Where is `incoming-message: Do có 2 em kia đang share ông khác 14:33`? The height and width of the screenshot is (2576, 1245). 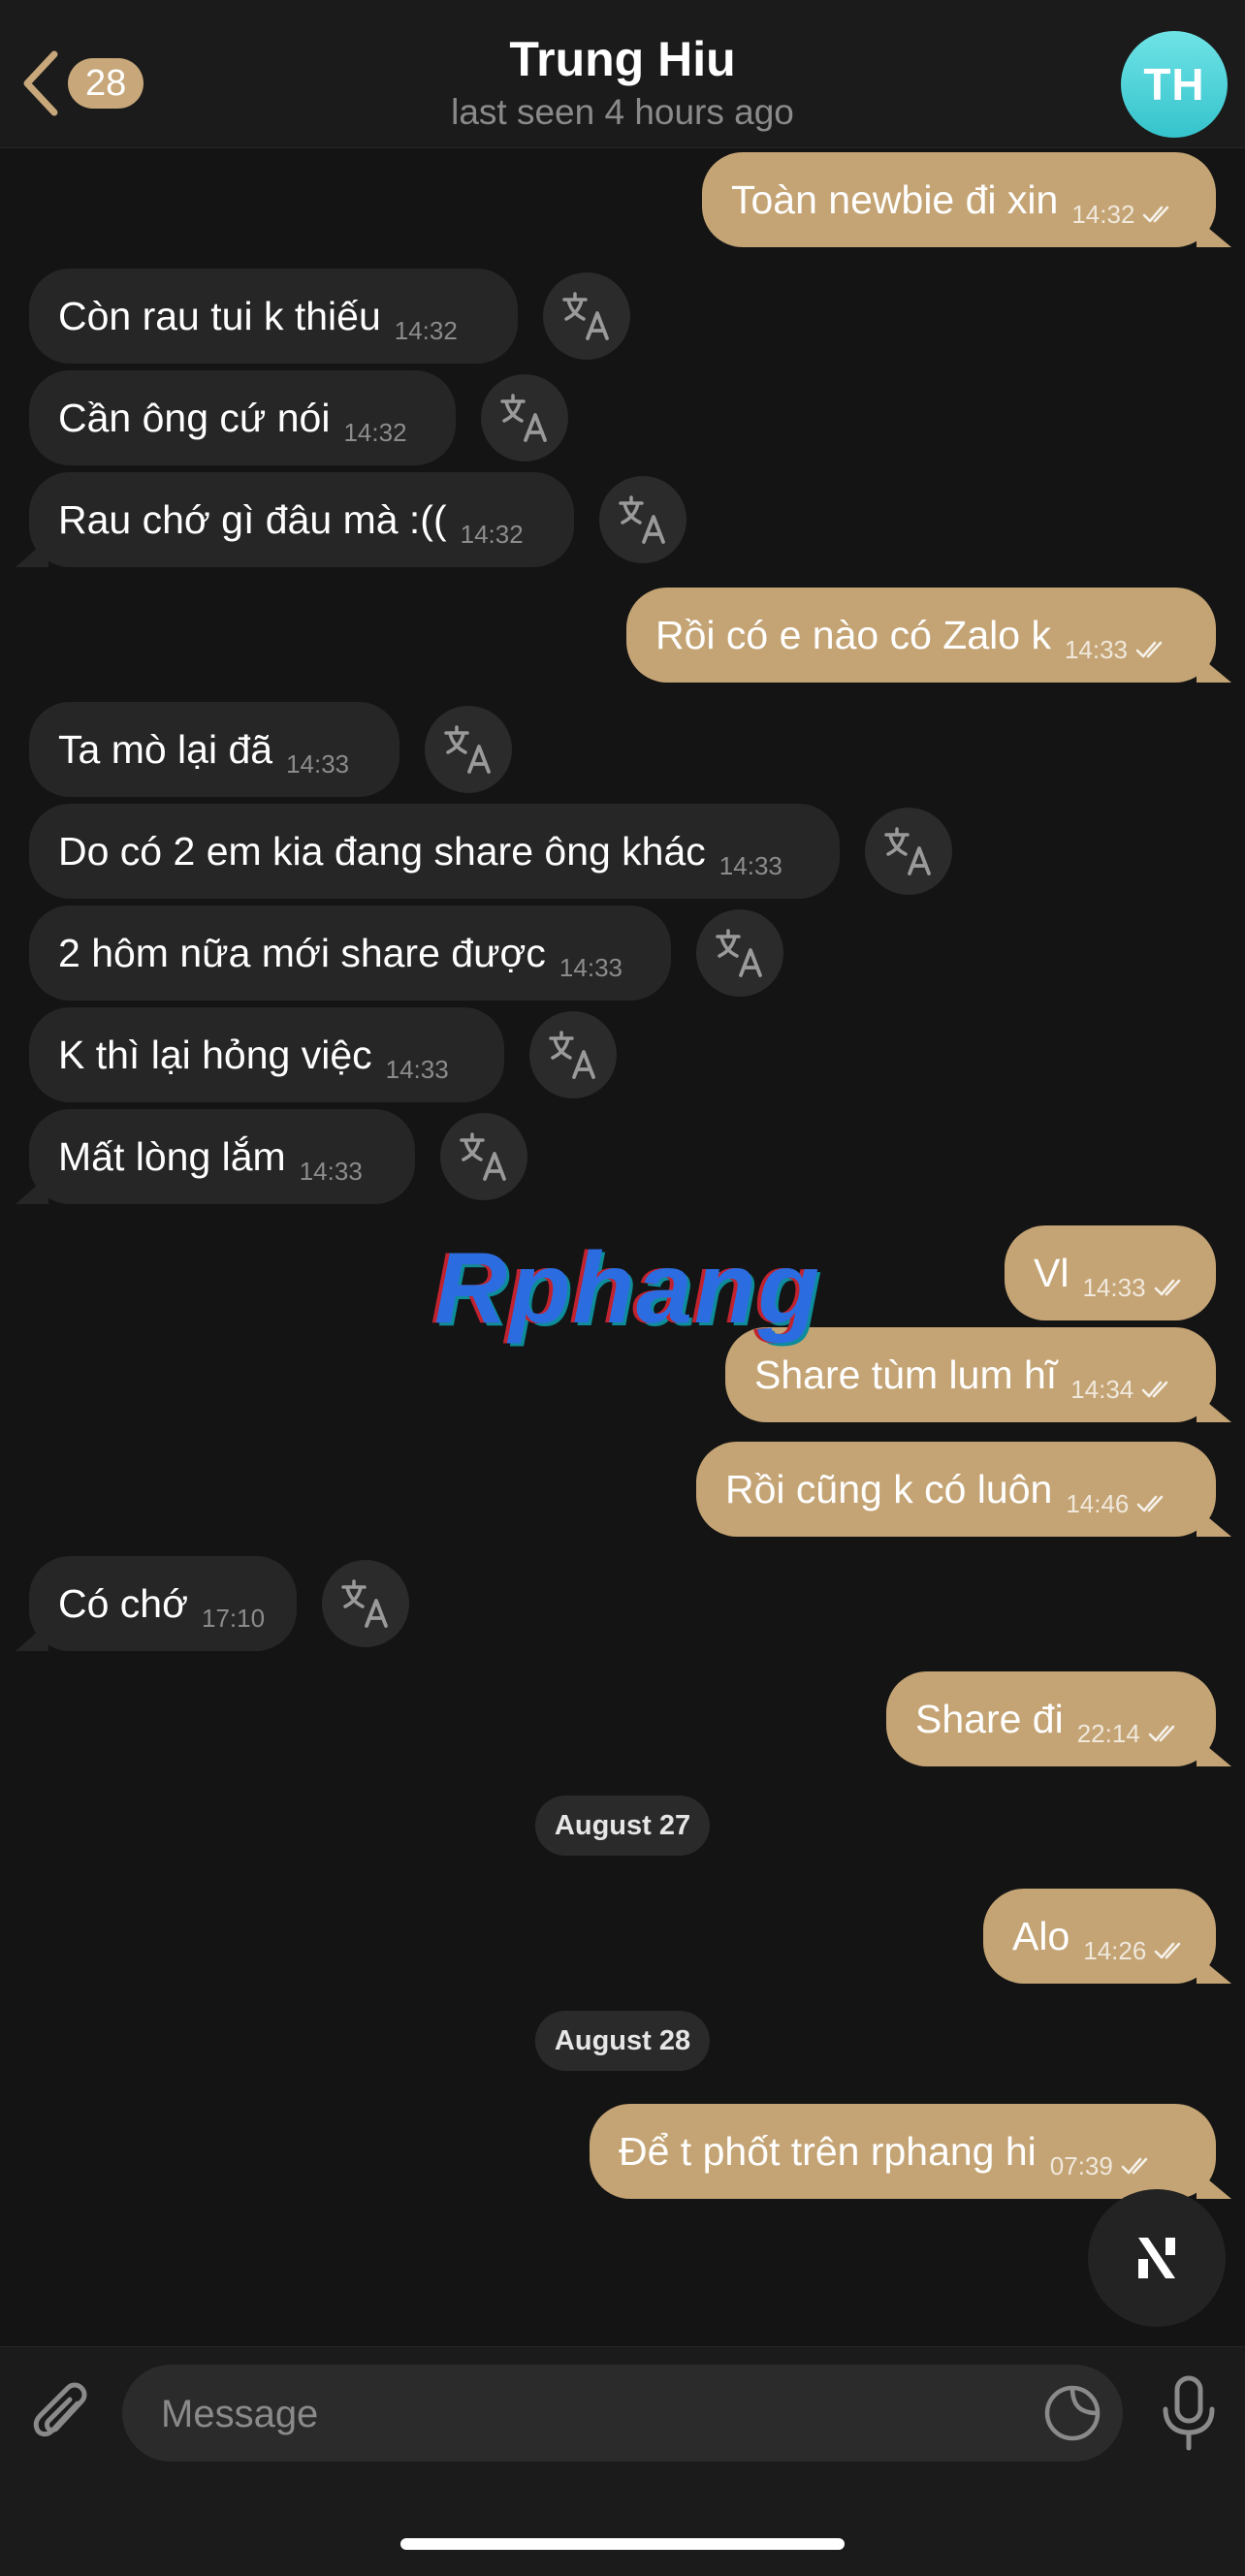
incoming-message: Do có 2 em kia đang share ông khác 14:33 is located at coordinates (434, 852).